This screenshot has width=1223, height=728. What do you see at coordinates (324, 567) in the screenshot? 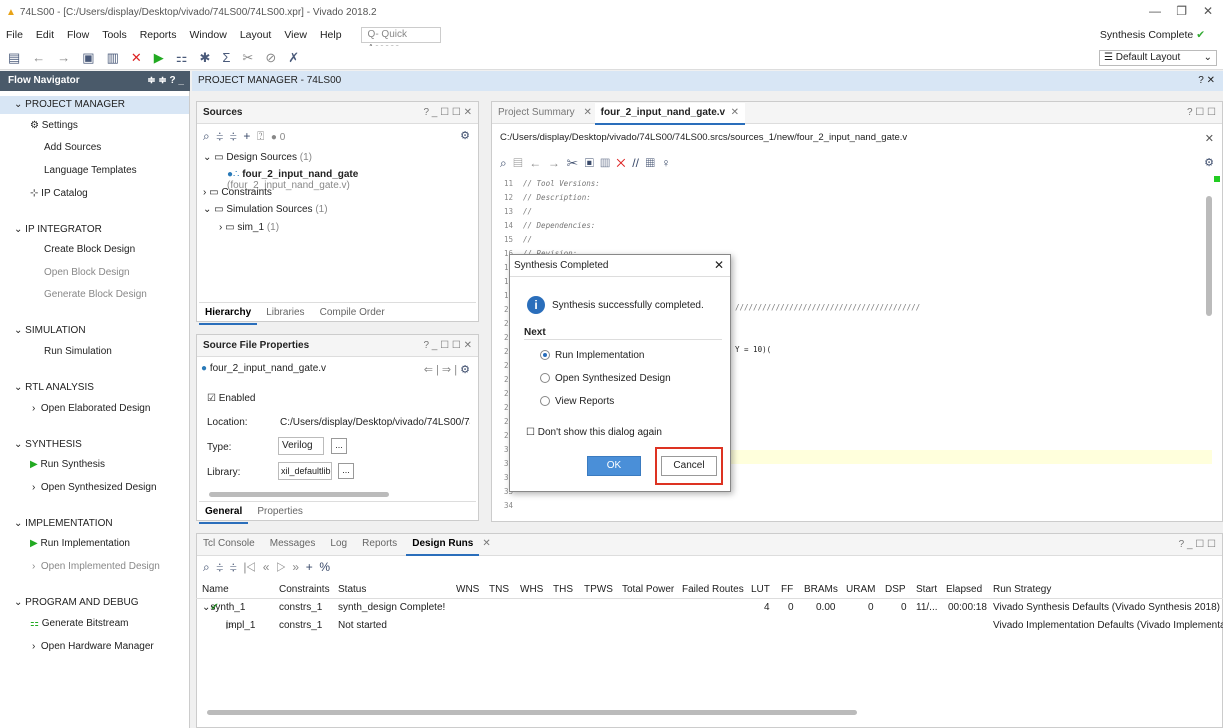
I see `percent-icon: %` at bounding box center [324, 567].